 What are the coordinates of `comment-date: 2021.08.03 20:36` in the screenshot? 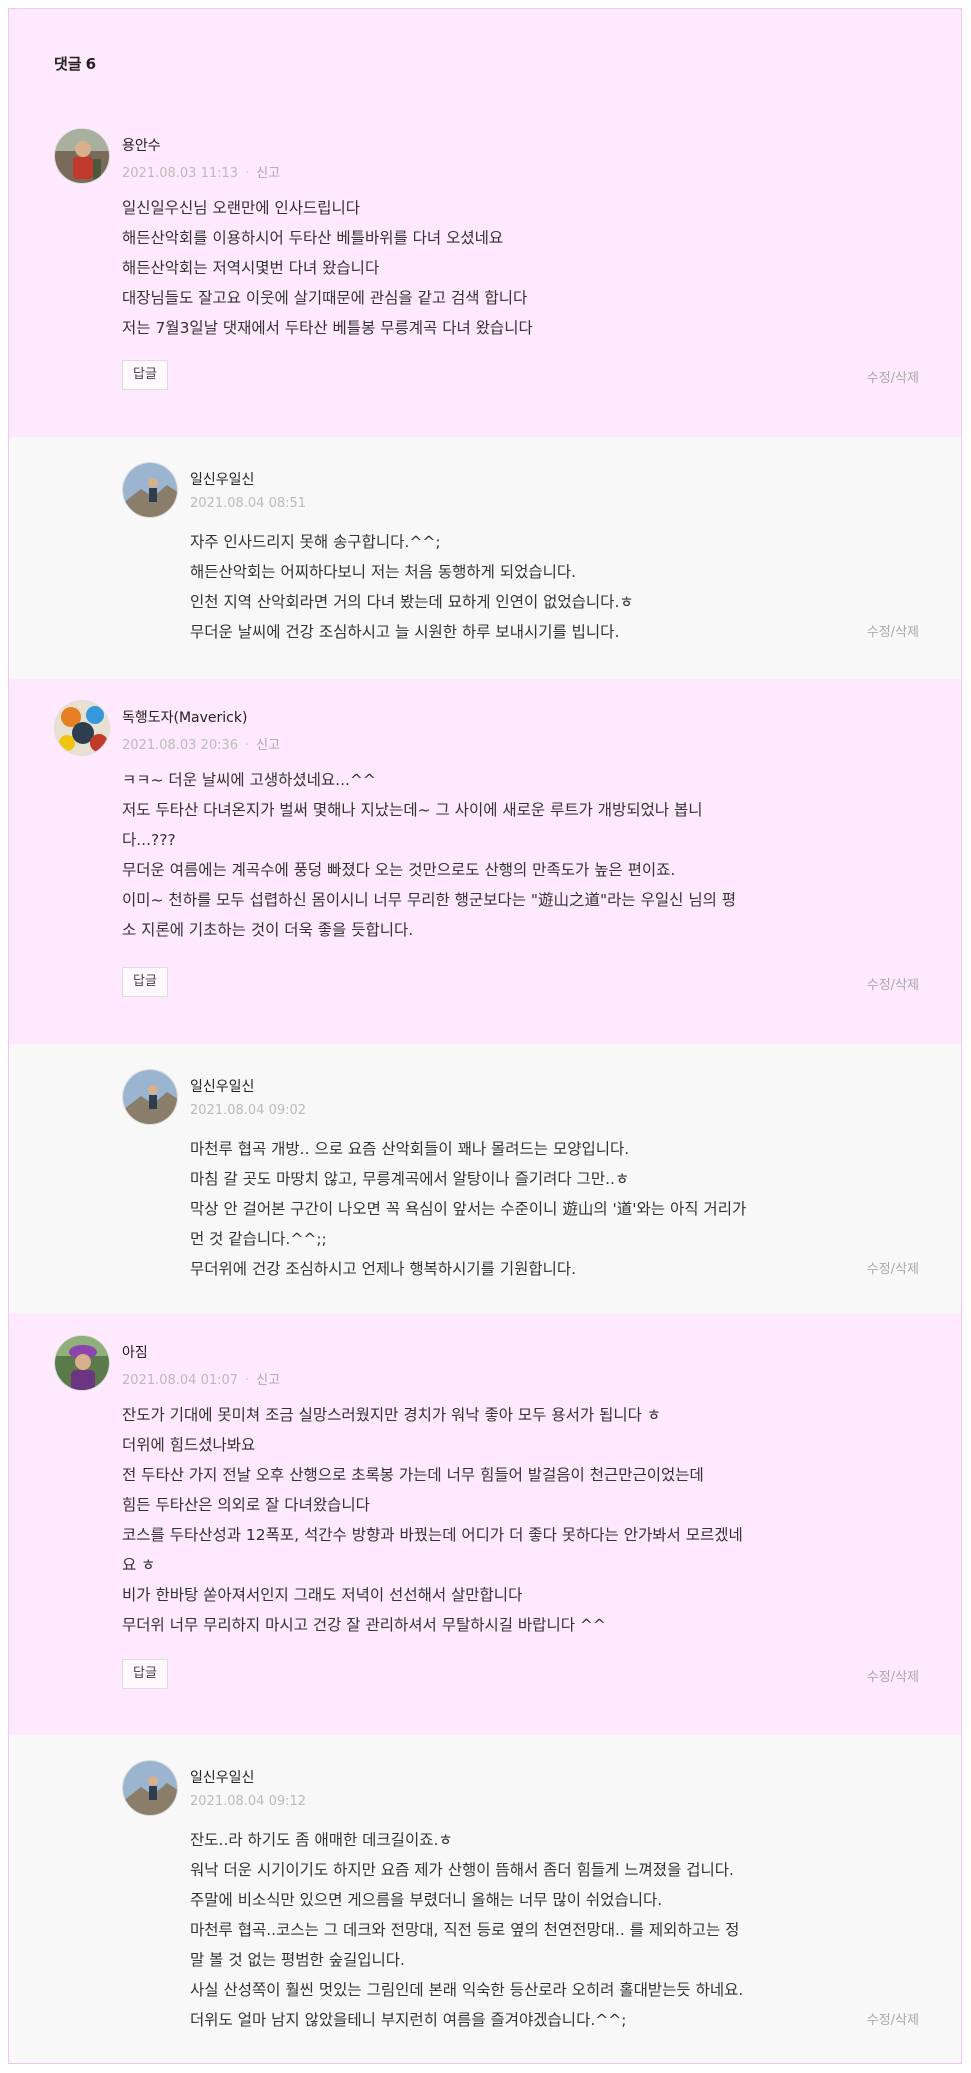 It's located at (180, 745).